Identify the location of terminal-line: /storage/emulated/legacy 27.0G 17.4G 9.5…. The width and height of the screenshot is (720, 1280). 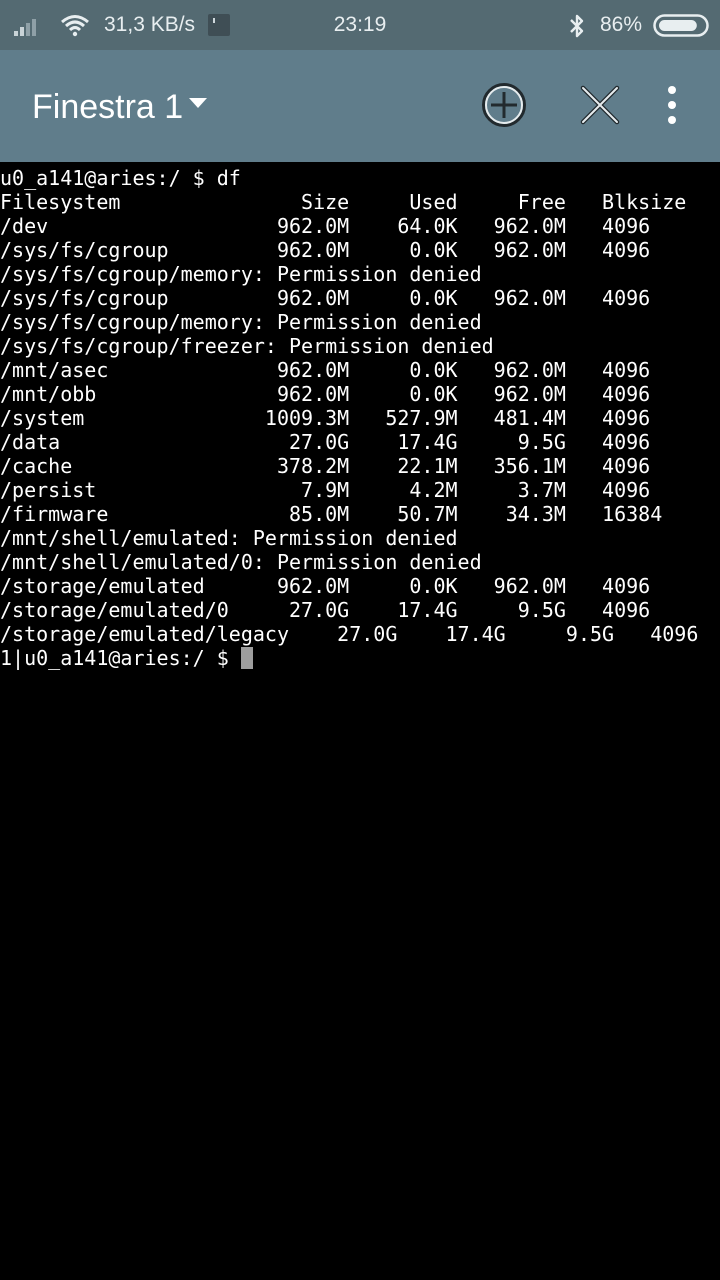
(349, 634).